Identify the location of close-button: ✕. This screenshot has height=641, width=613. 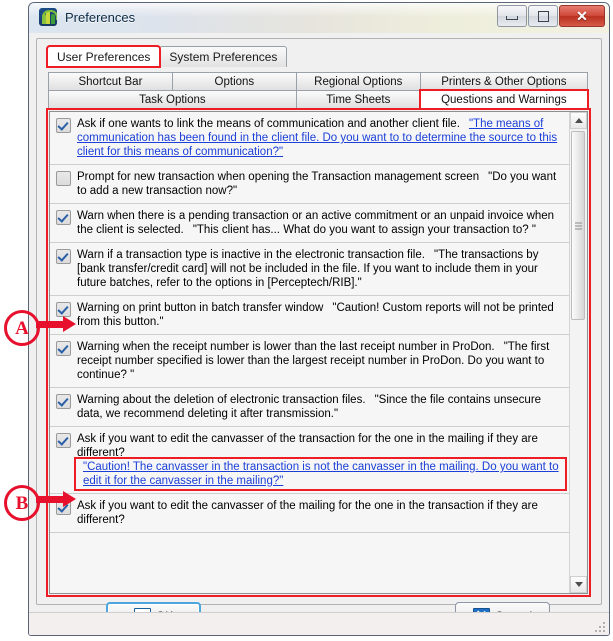
(582, 16).